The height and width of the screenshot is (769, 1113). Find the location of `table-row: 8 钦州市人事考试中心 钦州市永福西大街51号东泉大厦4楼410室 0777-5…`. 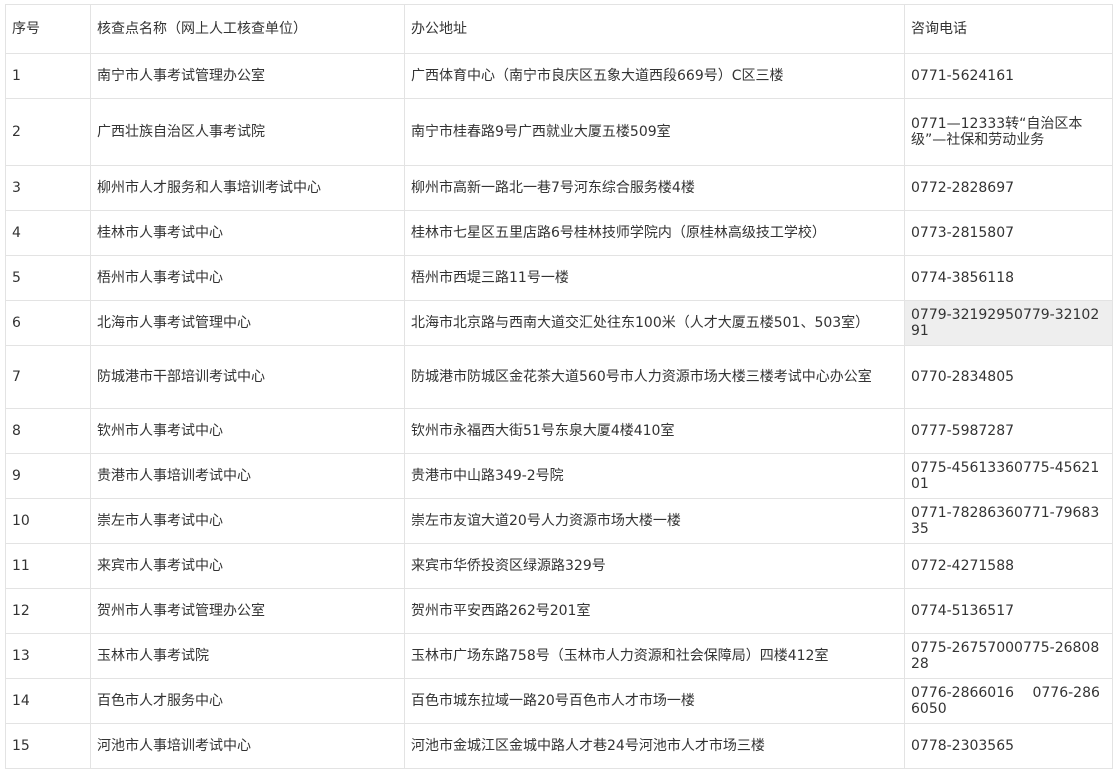

table-row: 8 钦州市人事考试中心 钦州市永福西大街51号东泉大厦4楼410室 0777-5… is located at coordinates (559, 431).